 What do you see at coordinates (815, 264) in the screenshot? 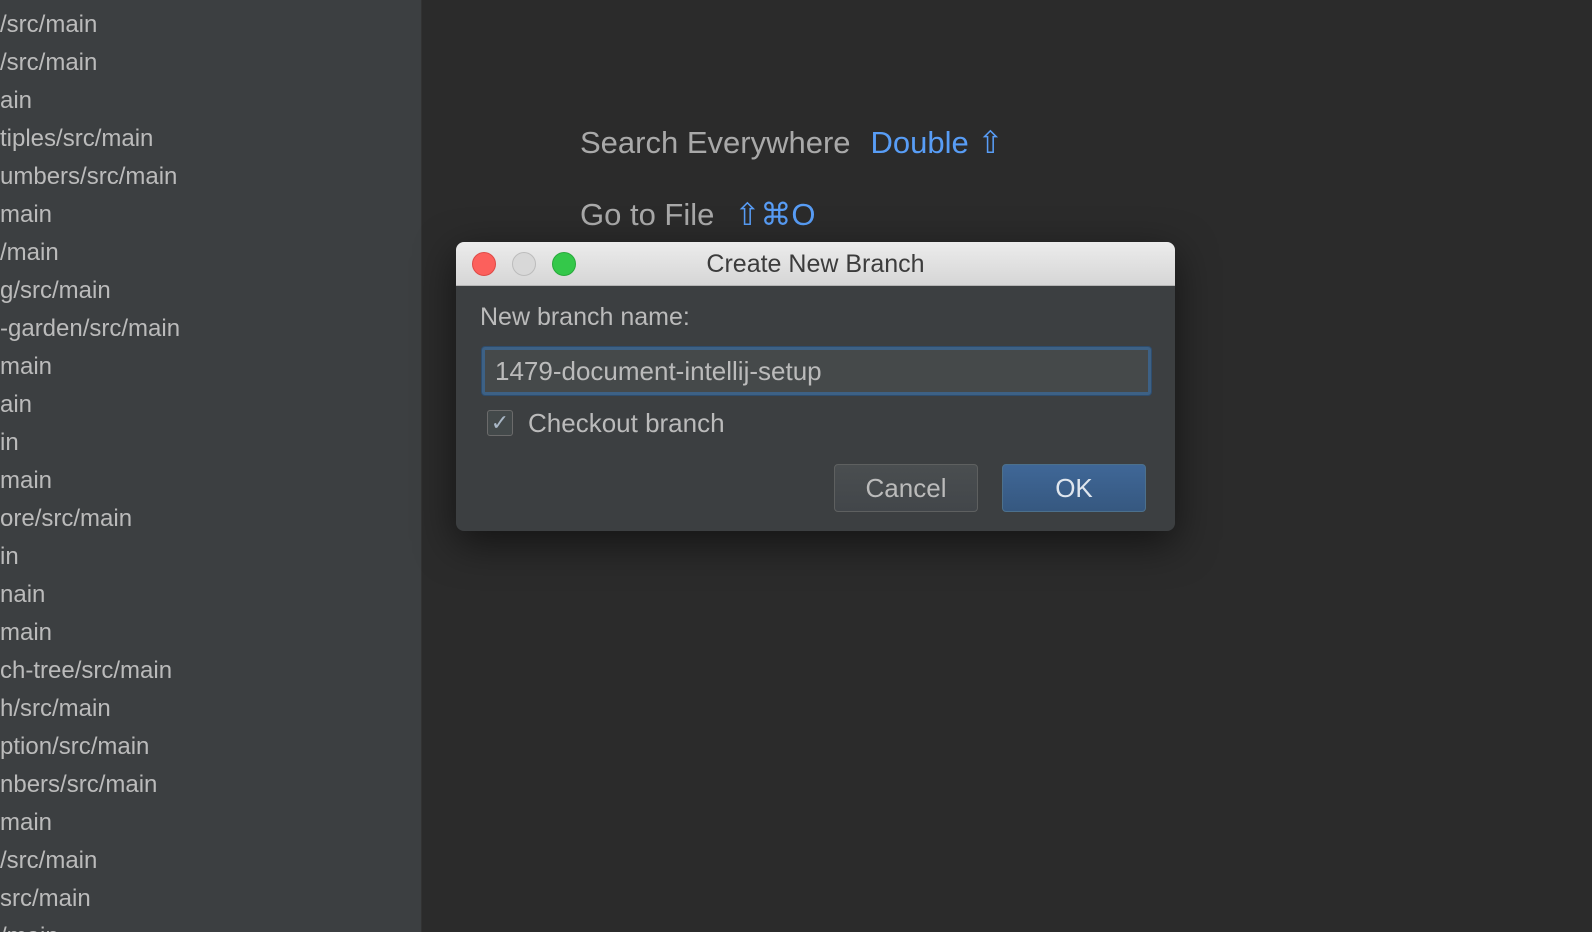
I see `dialog-titlebar: Create New Branch` at bounding box center [815, 264].